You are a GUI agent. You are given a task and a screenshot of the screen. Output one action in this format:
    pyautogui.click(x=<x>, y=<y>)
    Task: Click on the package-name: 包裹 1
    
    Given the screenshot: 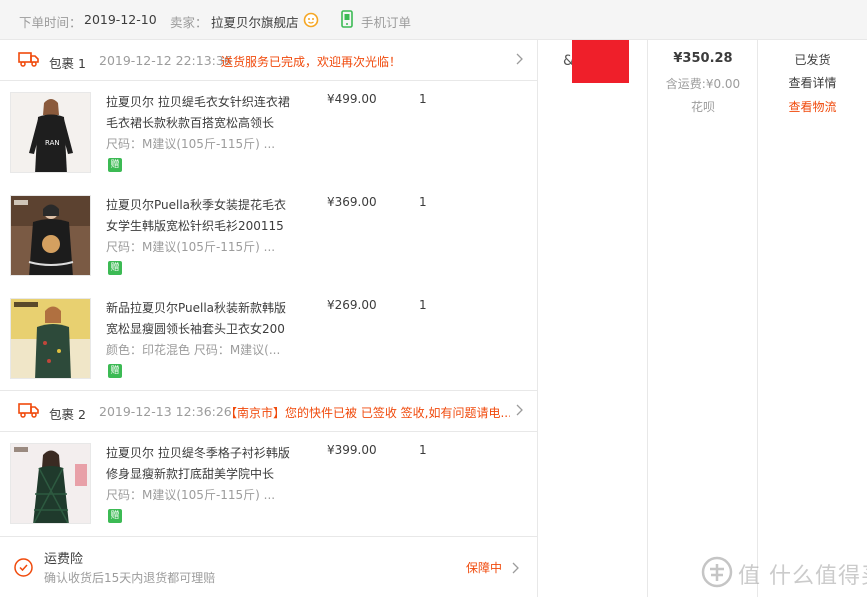 What is the action you would take?
    pyautogui.click(x=67, y=63)
    